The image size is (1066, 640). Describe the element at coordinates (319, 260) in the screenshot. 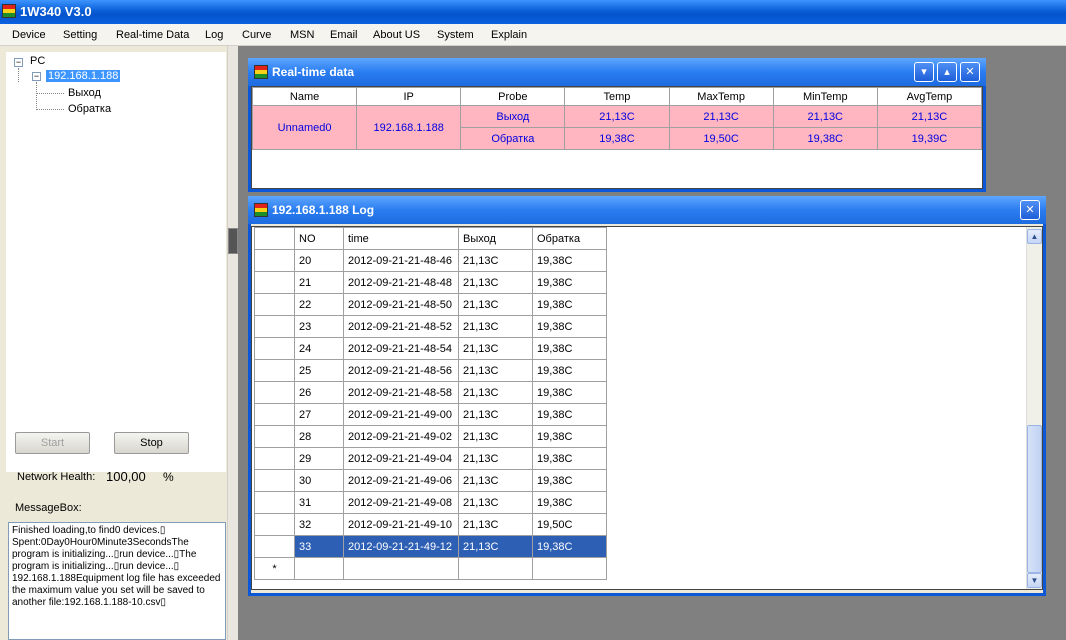

I see `cell-no: 20` at that location.